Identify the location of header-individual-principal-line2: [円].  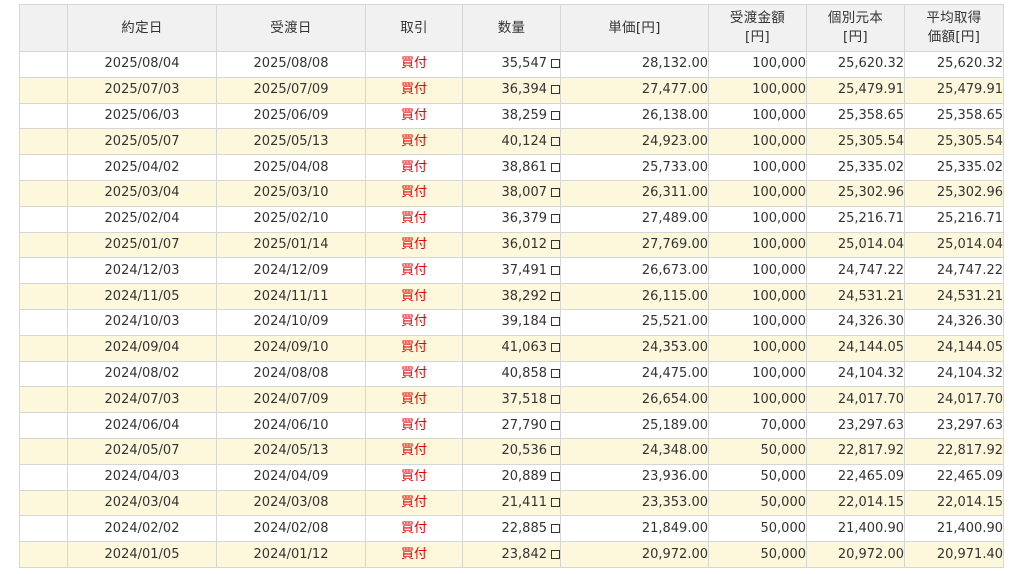
(855, 37).